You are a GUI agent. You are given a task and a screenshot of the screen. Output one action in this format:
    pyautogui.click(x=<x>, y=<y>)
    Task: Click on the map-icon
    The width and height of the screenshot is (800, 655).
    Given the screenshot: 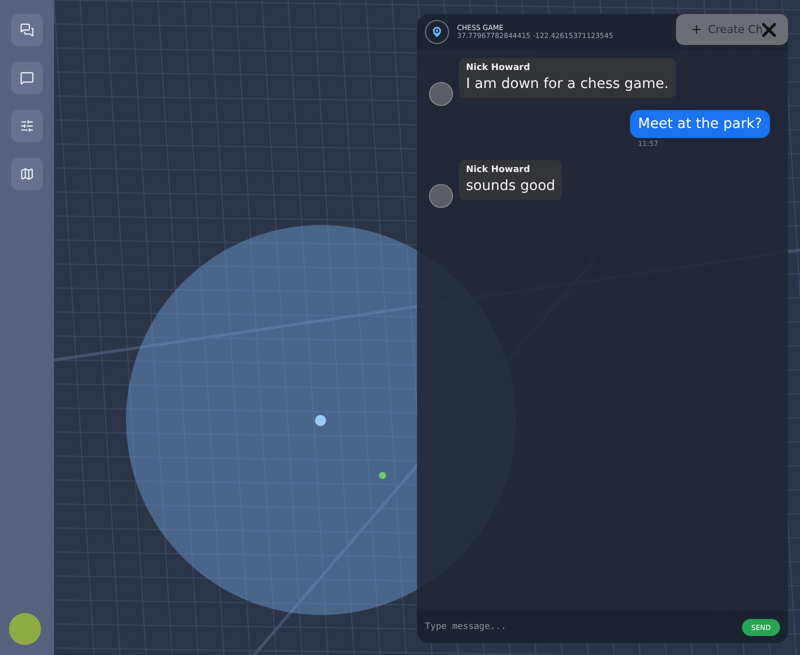 What is the action you would take?
    pyautogui.click(x=27, y=174)
    